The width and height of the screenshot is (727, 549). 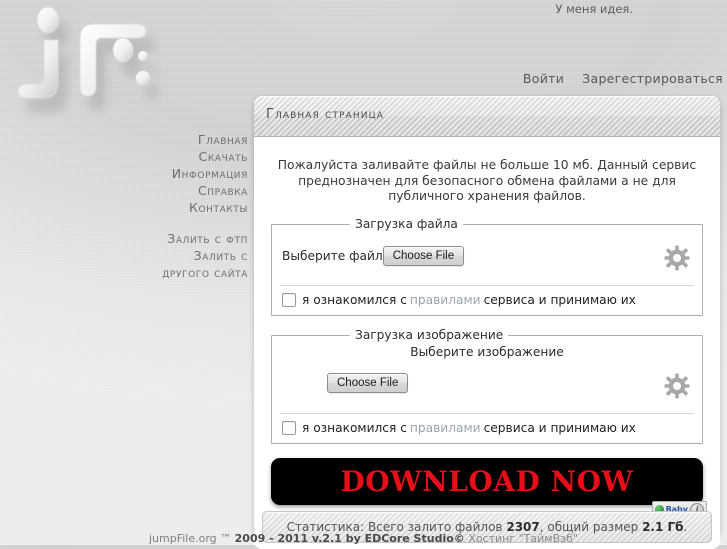 What do you see at coordinates (423, 256) in the screenshot?
I see `file-choose-button: Choose File` at bounding box center [423, 256].